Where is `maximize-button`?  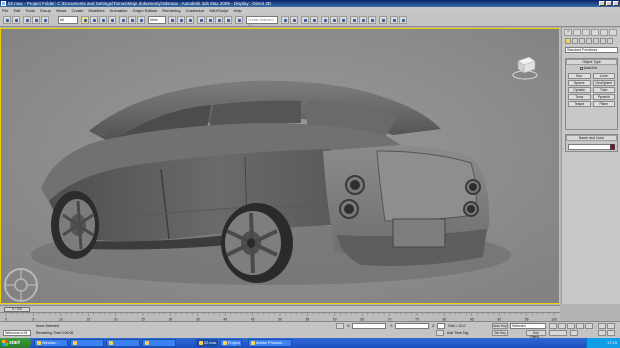 maximize-button is located at coordinates (609, 3).